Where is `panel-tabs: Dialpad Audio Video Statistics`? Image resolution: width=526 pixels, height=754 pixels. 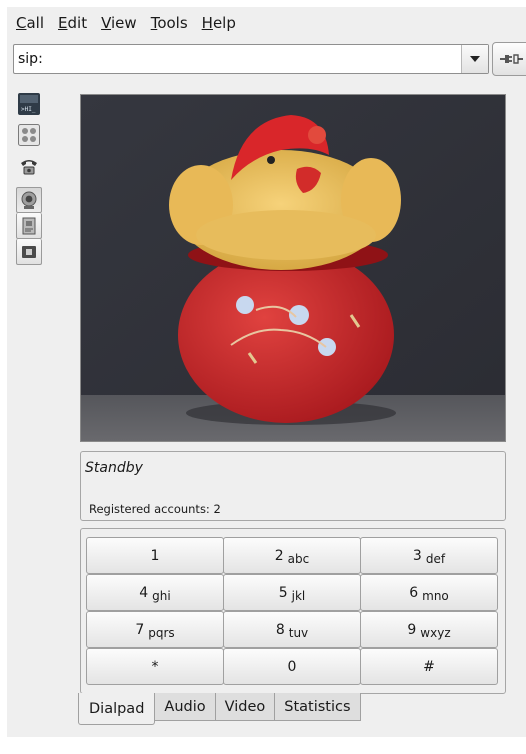
panel-tabs: Dialpad Audio Video Statistics is located at coordinates (219, 709).